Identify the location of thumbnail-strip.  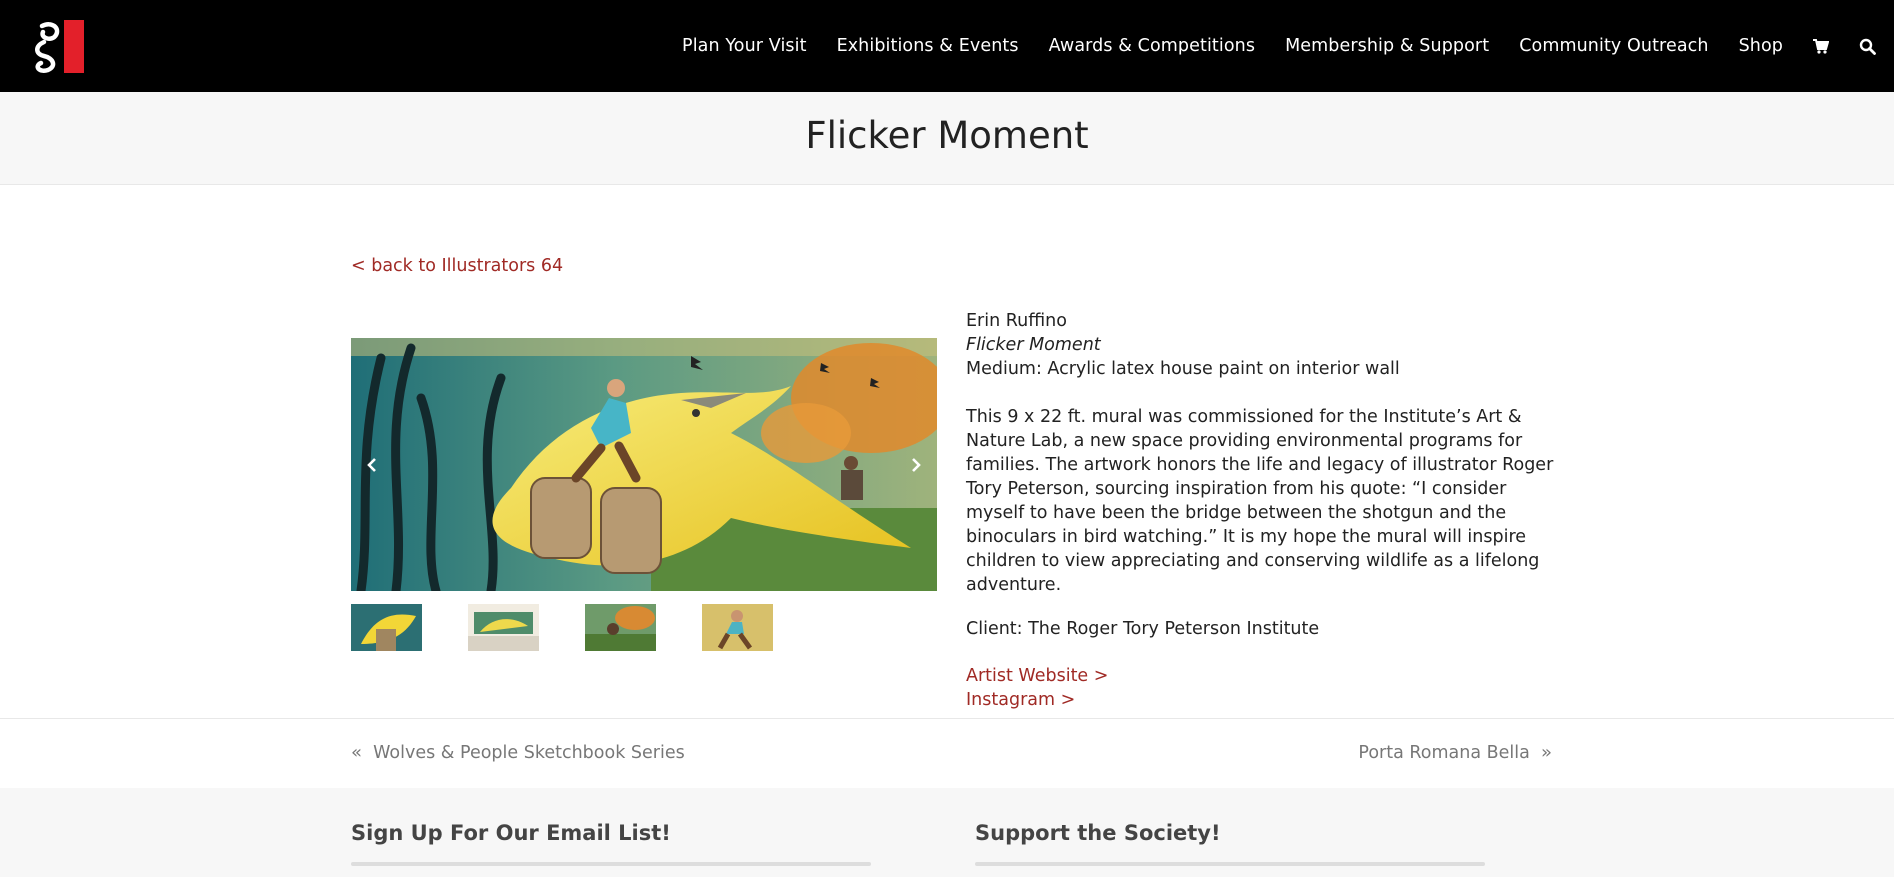
(585, 627).